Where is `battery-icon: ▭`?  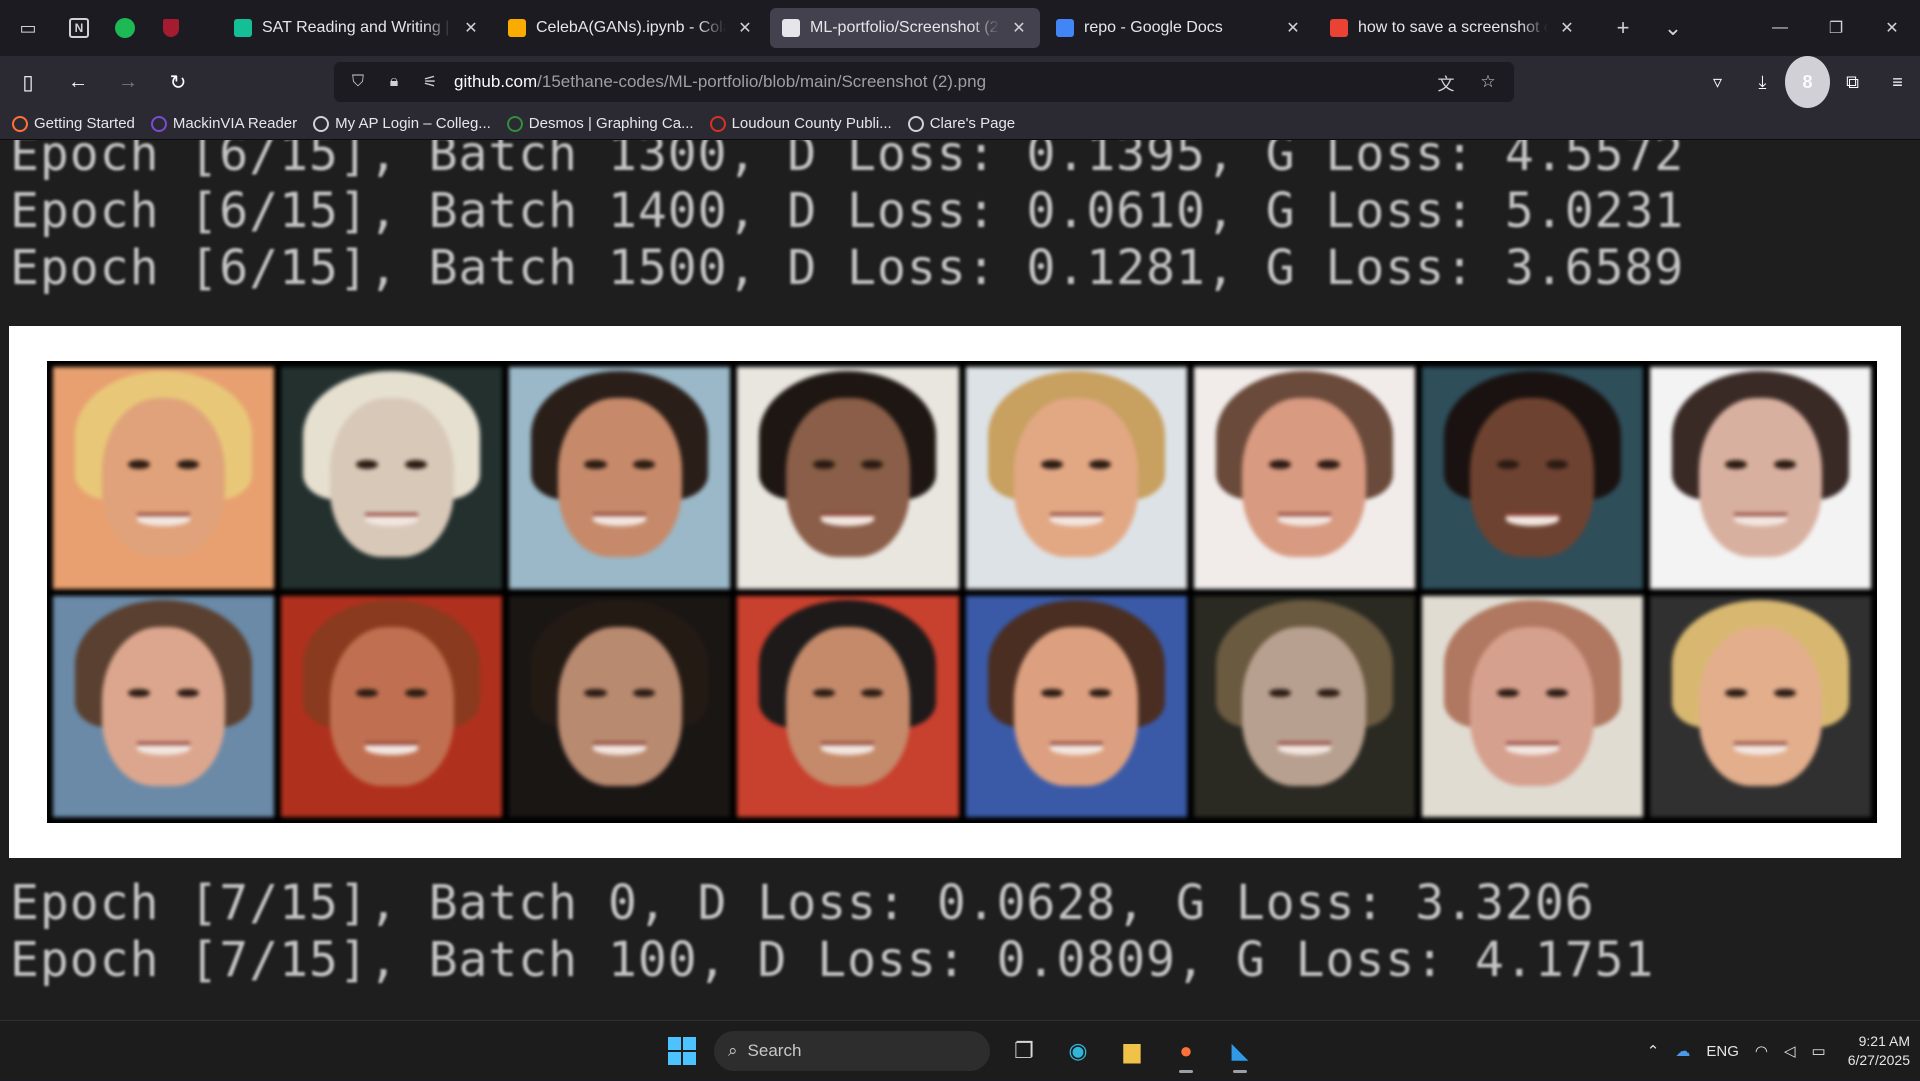 battery-icon: ▭ is located at coordinates (1819, 1051).